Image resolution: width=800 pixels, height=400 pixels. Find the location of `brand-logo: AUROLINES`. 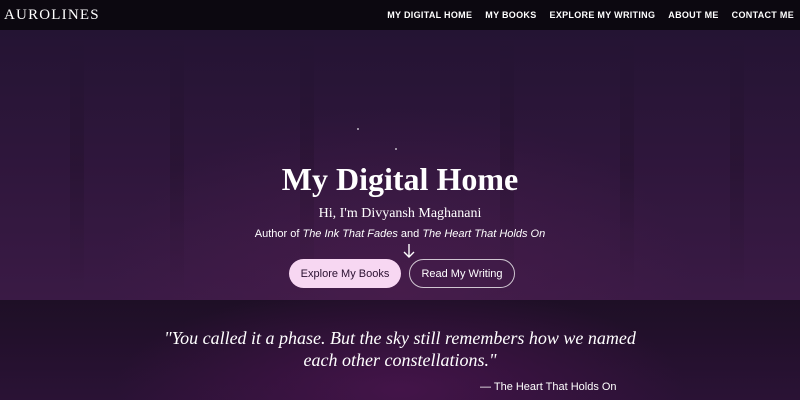

brand-logo: AUROLINES is located at coordinates (52, 15).